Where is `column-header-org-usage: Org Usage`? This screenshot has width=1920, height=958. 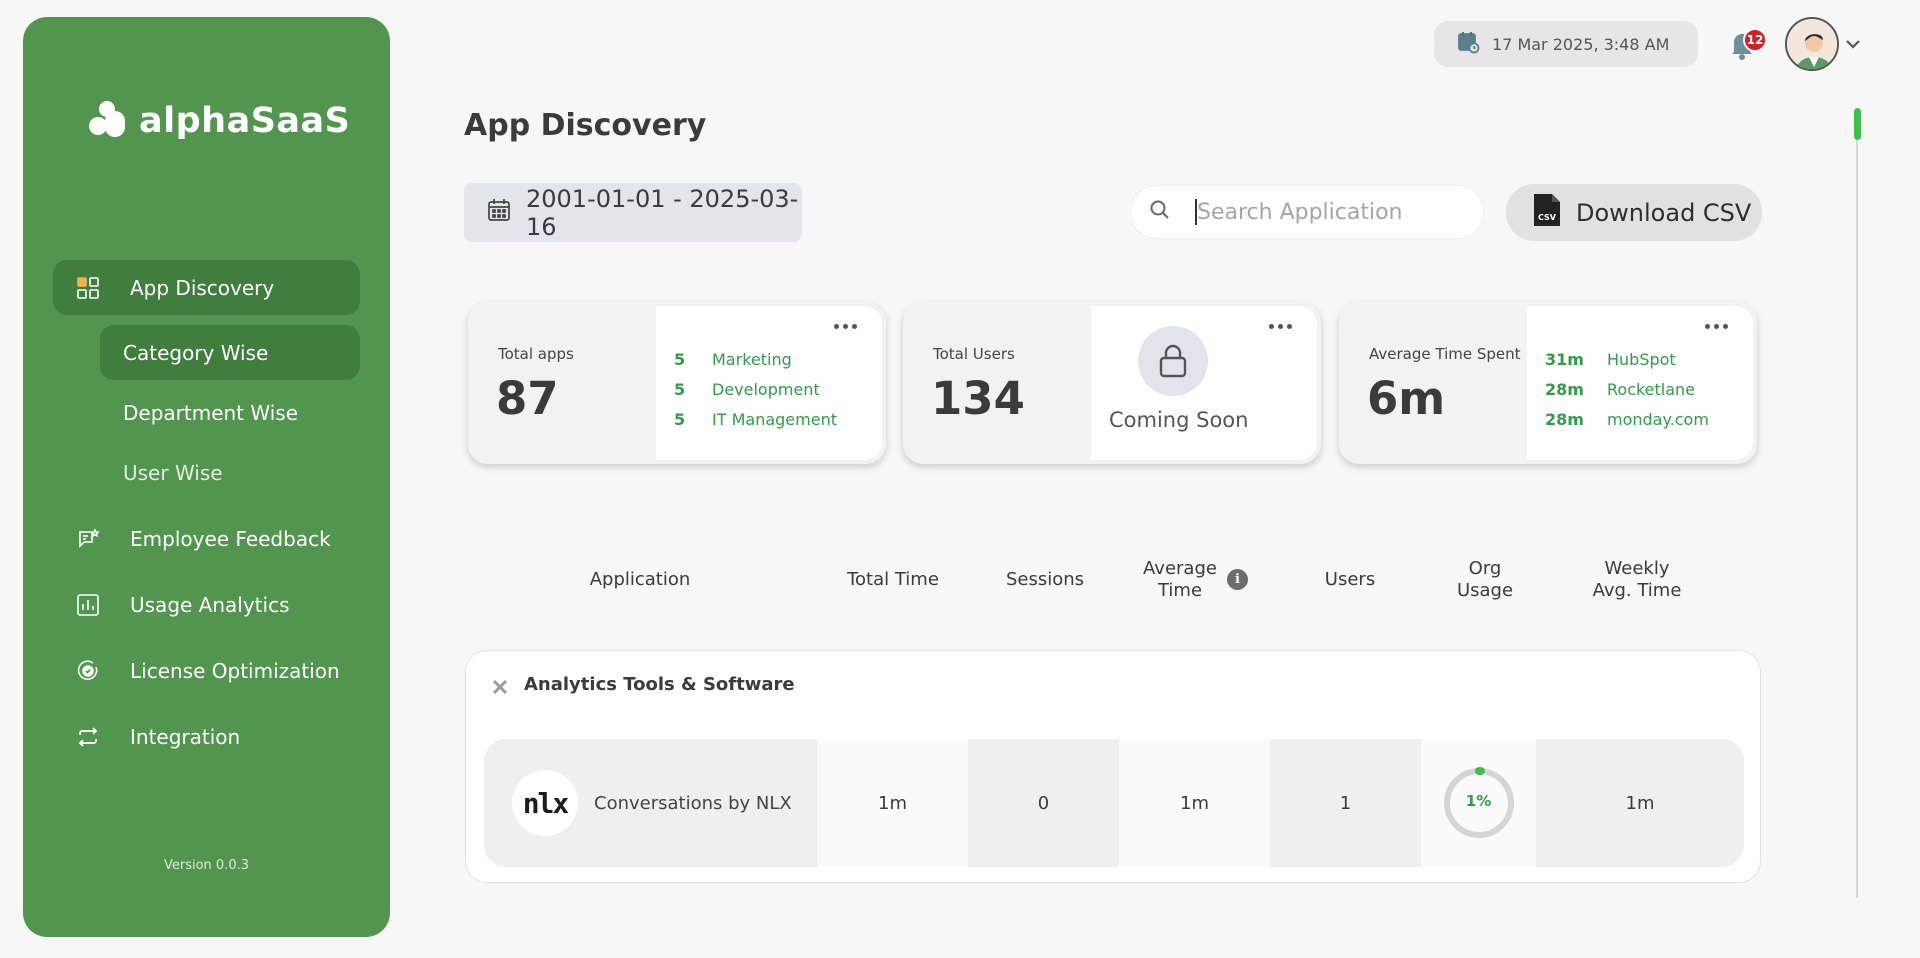
column-header-org-usage: Org Usage is located at coordinates (1485, 580).